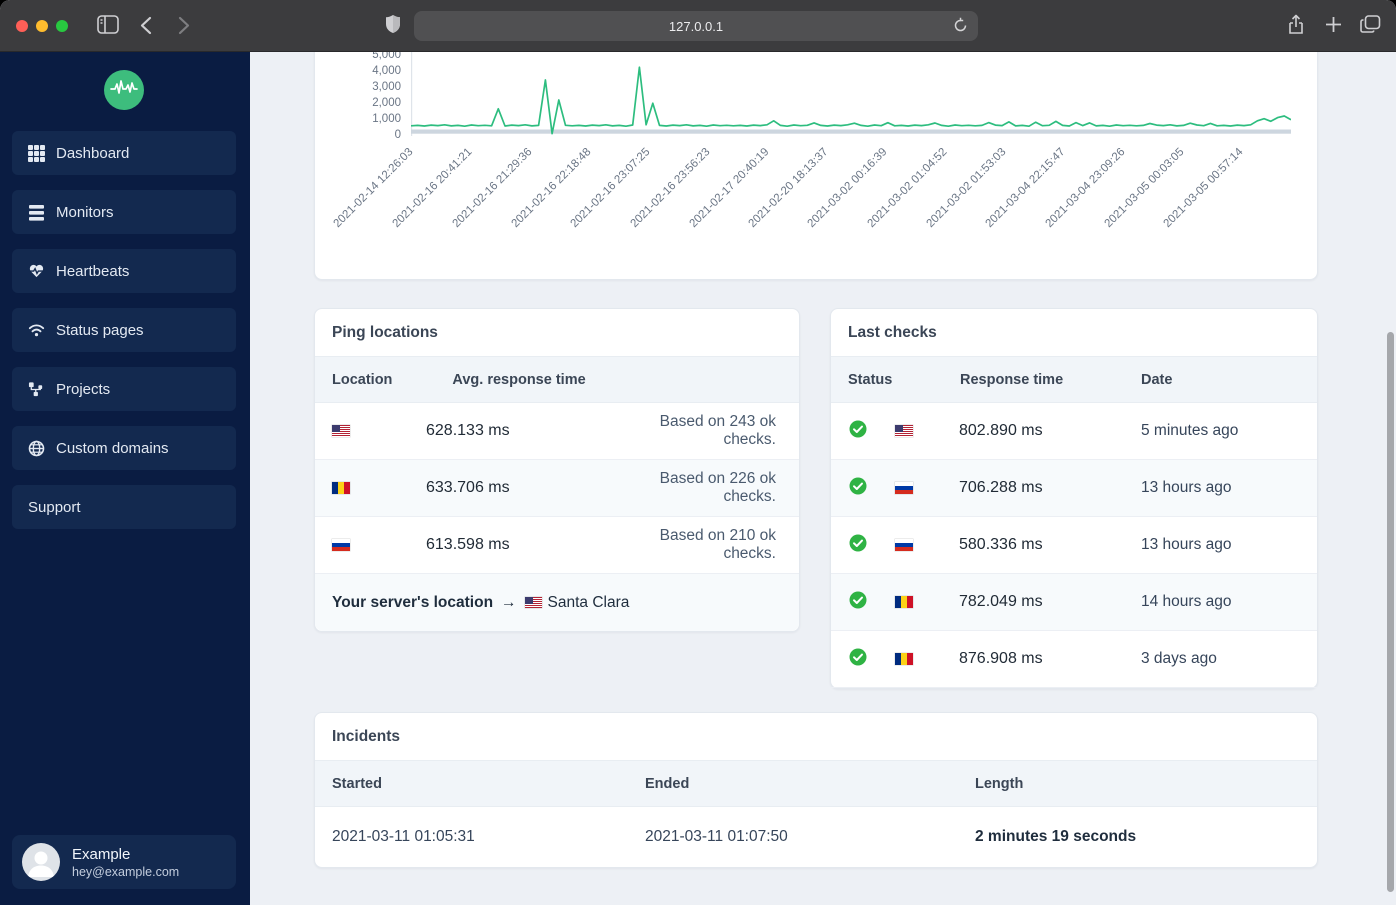  Describe the element at coordinates (1186, 601) in the screenshot. I see `check-date: 14 hours ago` at that location.